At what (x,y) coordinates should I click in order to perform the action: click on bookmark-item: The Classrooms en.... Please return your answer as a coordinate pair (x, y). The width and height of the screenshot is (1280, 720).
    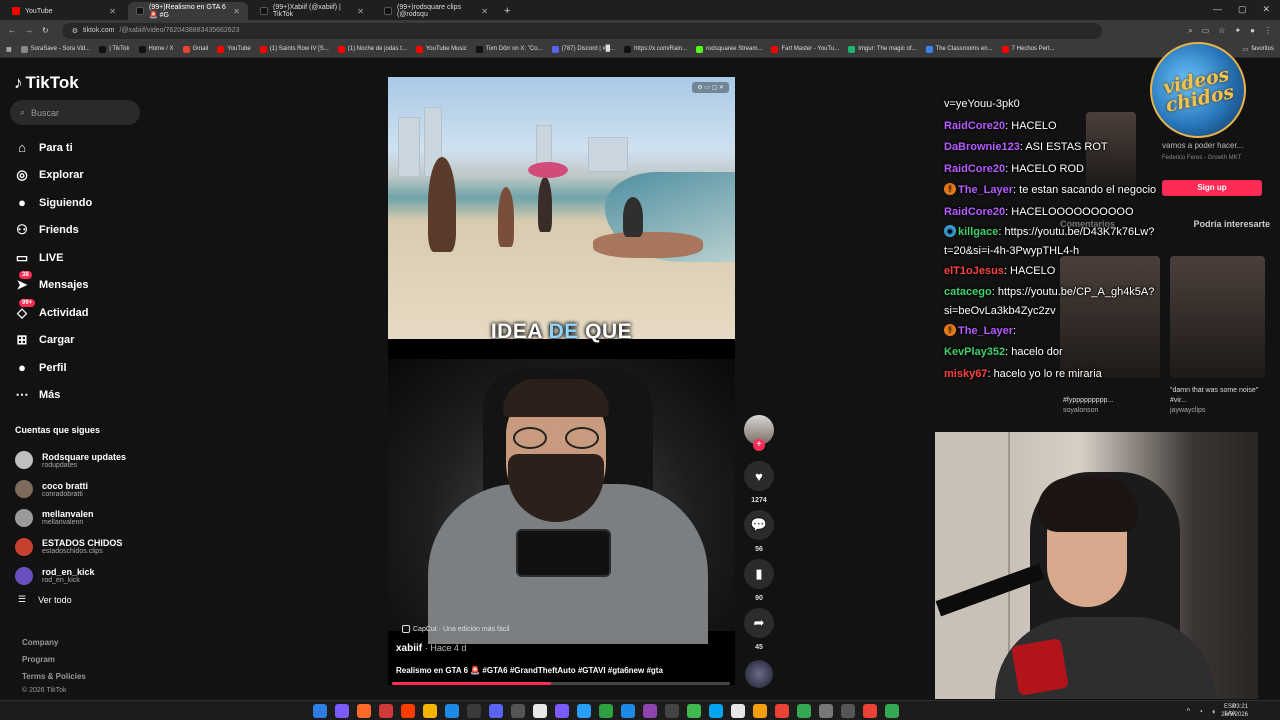
    Looking at the image, I should click on (959, 49).